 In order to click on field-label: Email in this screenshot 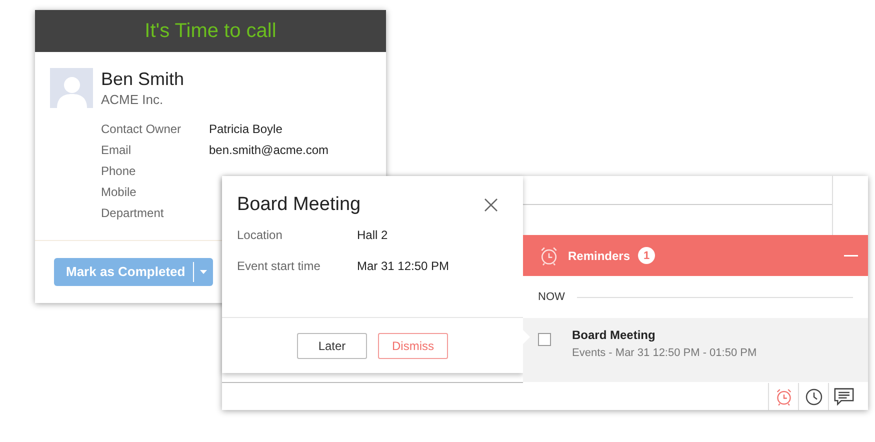, I will do `click(116, 151)`.